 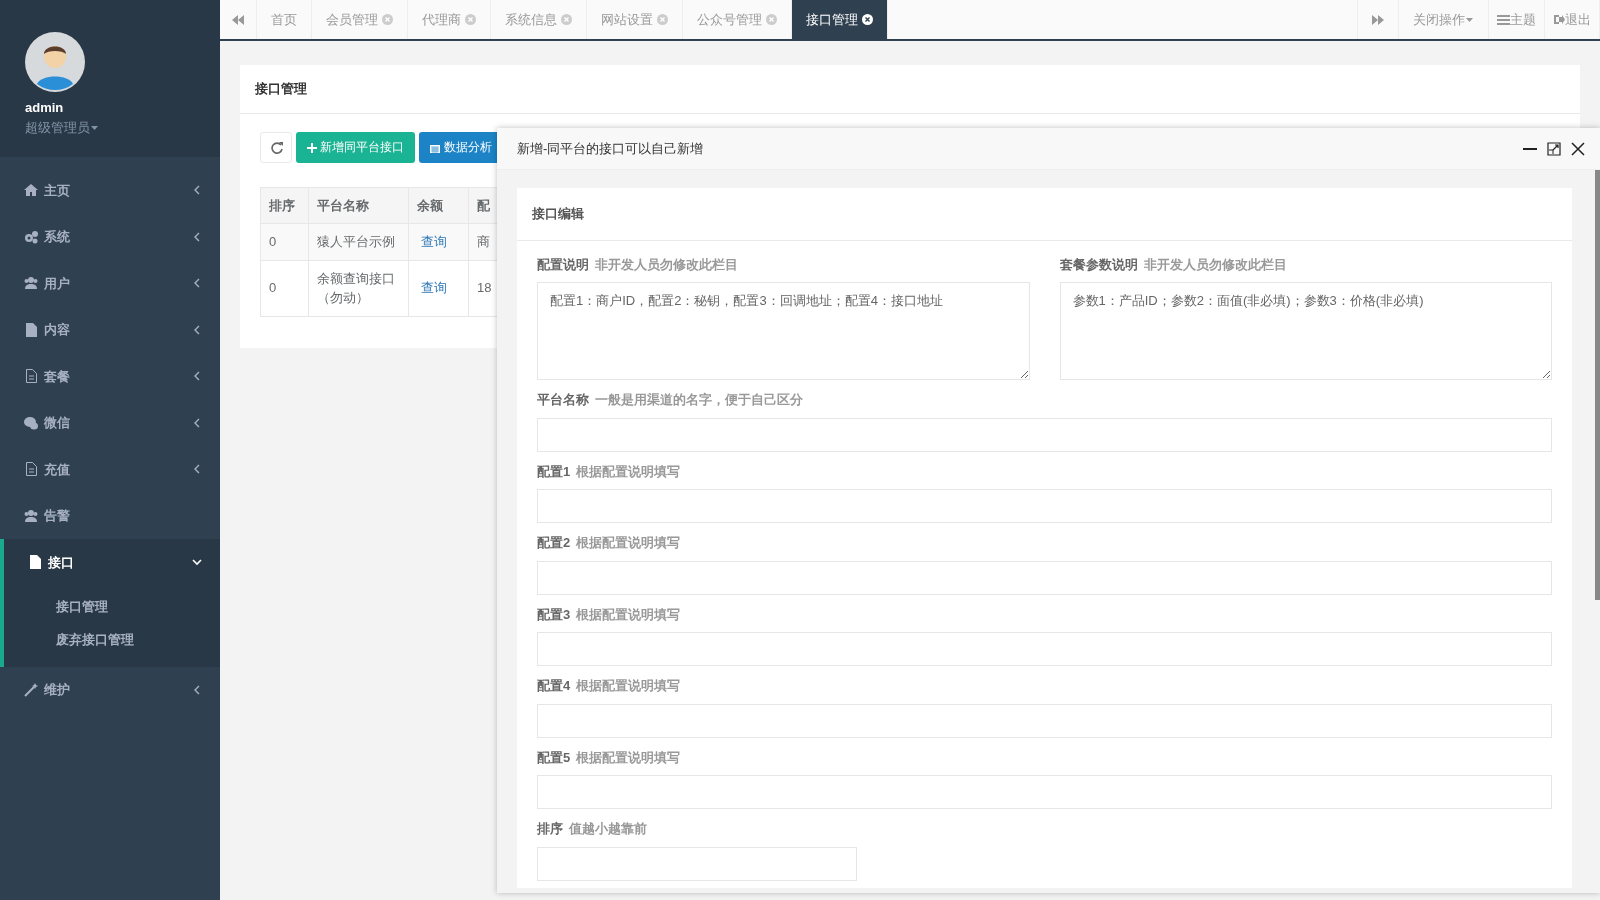 What do you see at coordinates (554, 614) in the screenshot?
I see `field-label: 配置3` at bounding box center [554, 614].